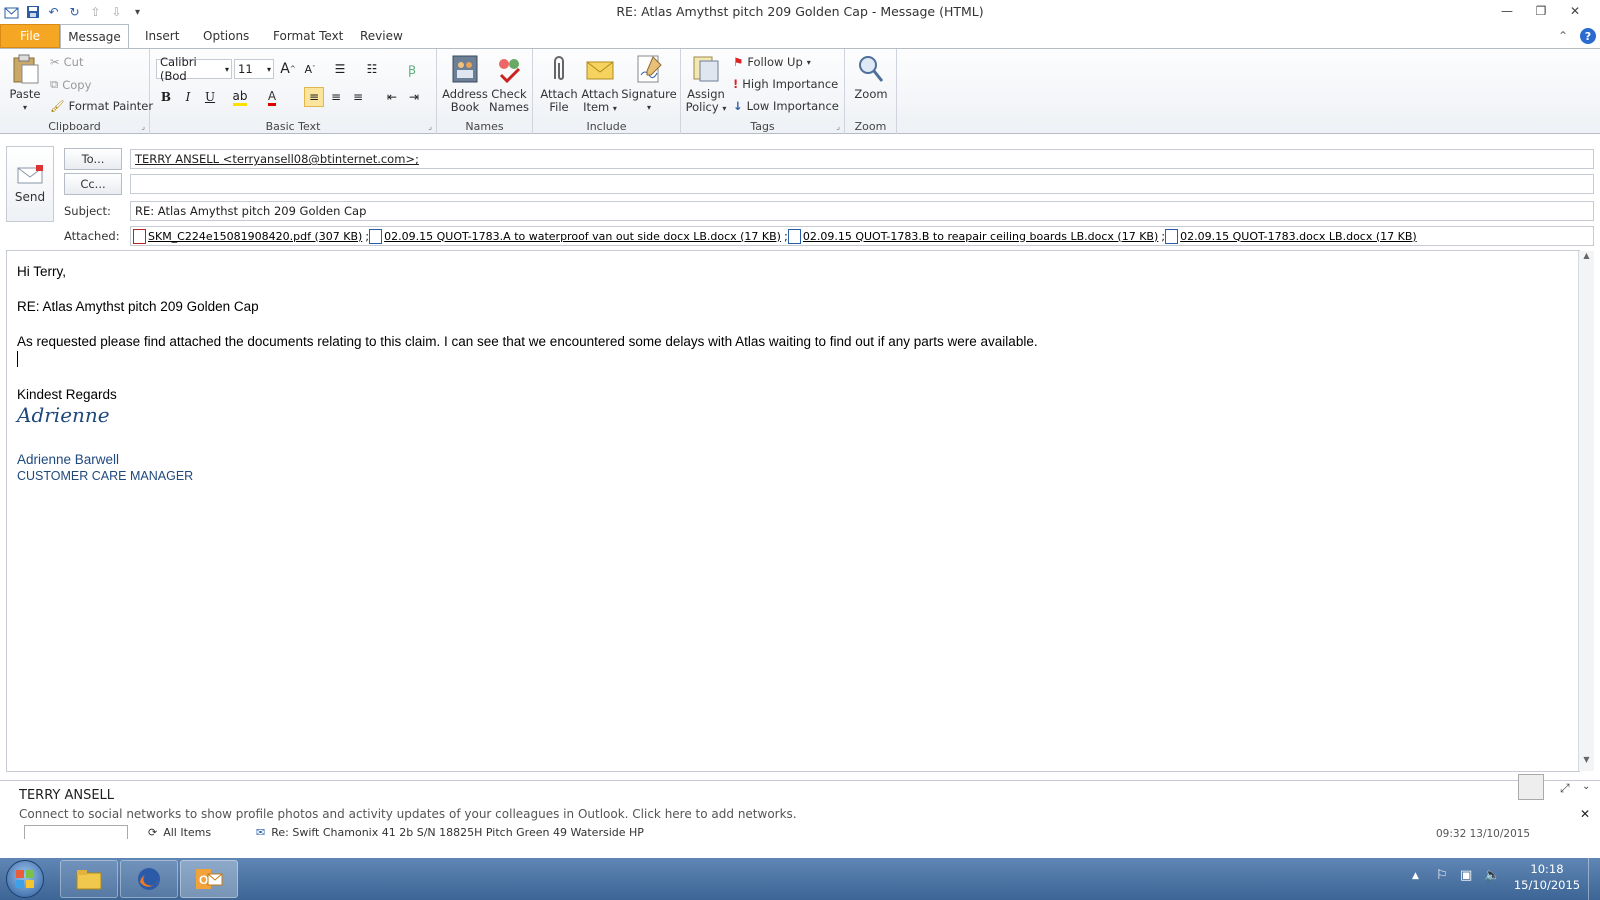  I want to click on clock: 10:18 15/10/2015, so click(1547, 877).